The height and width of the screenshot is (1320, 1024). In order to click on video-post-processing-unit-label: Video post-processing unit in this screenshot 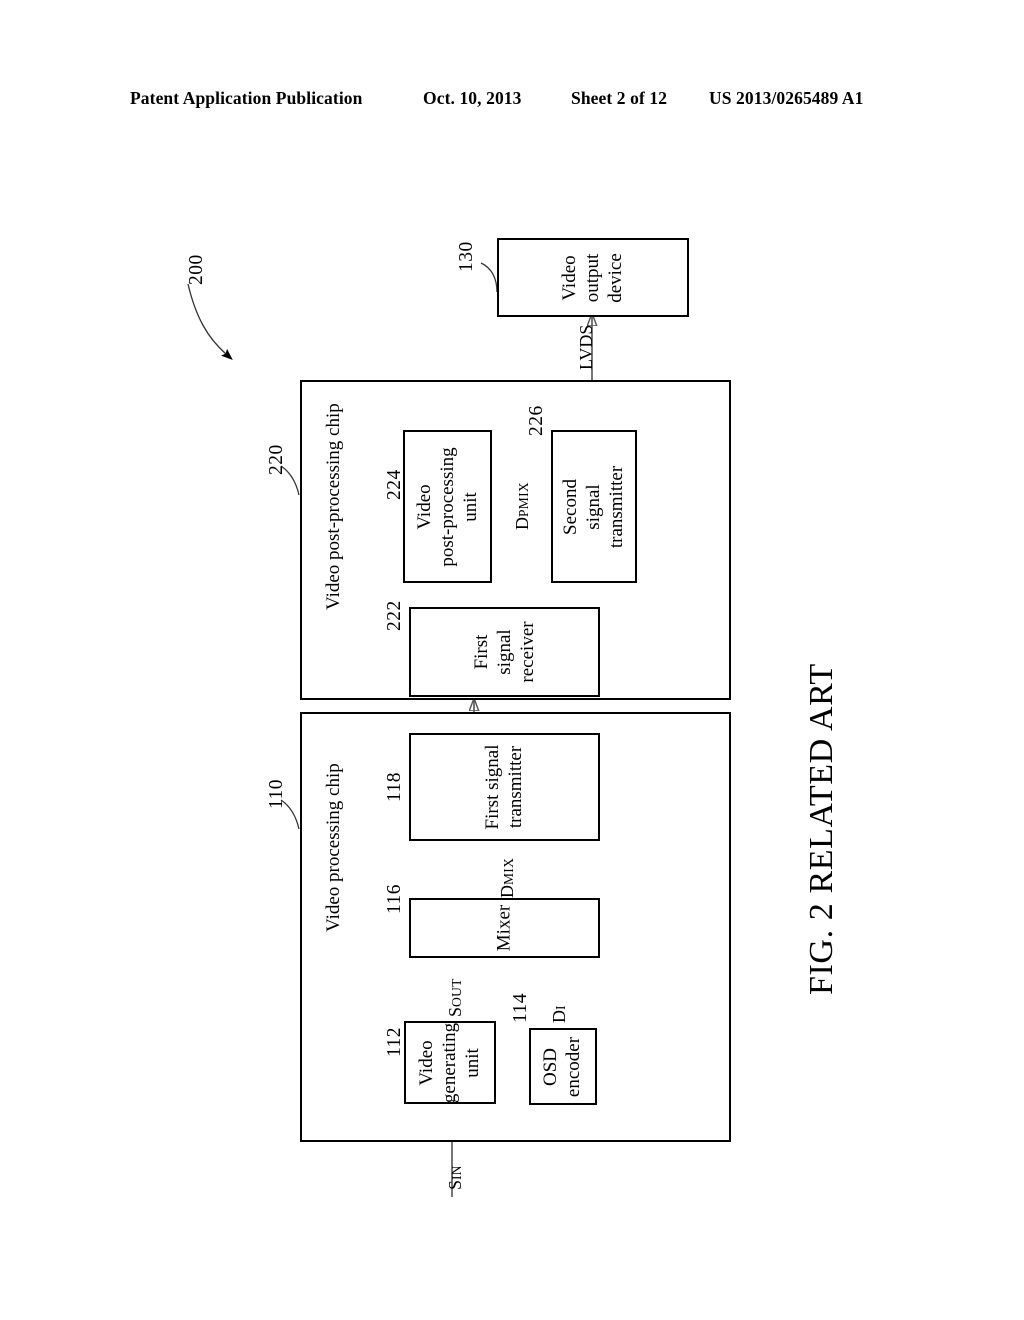, I will do `click(447, 506)`.